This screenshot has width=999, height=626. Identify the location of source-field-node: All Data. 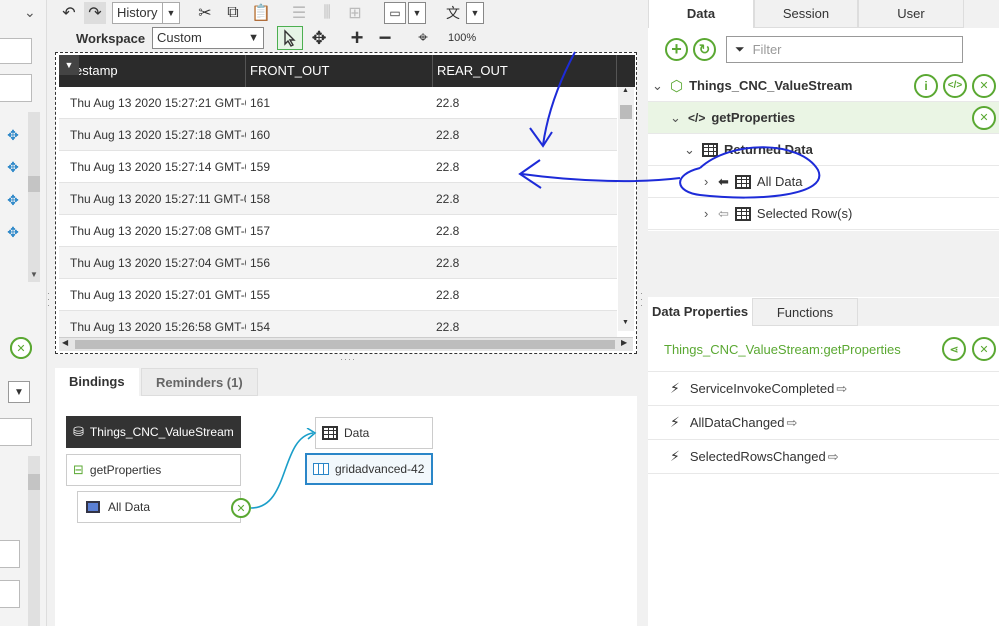
(159, 507).